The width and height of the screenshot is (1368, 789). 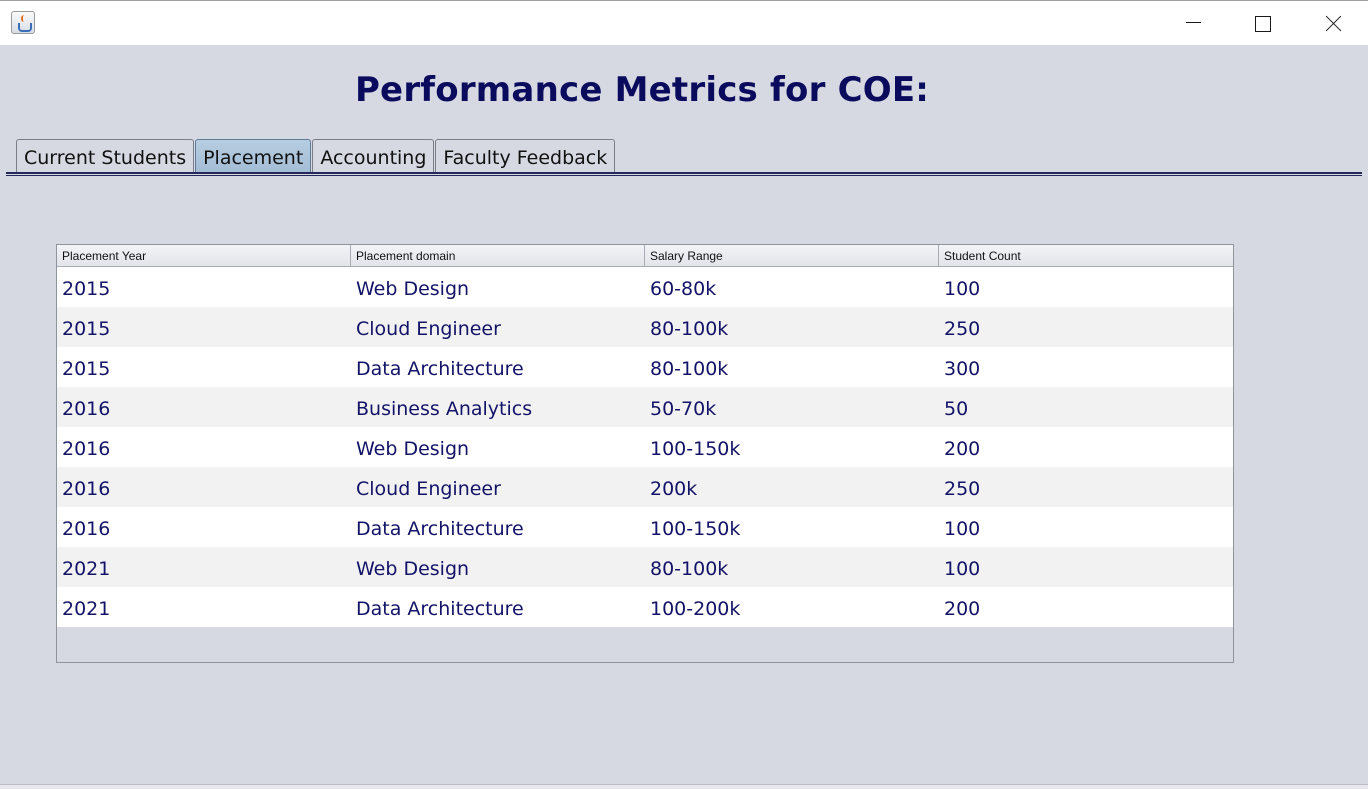 What do you see at coordinates (1085, 407) in the screenshot?
I see `cell-count: 50` at bounding box center [1085, 407].